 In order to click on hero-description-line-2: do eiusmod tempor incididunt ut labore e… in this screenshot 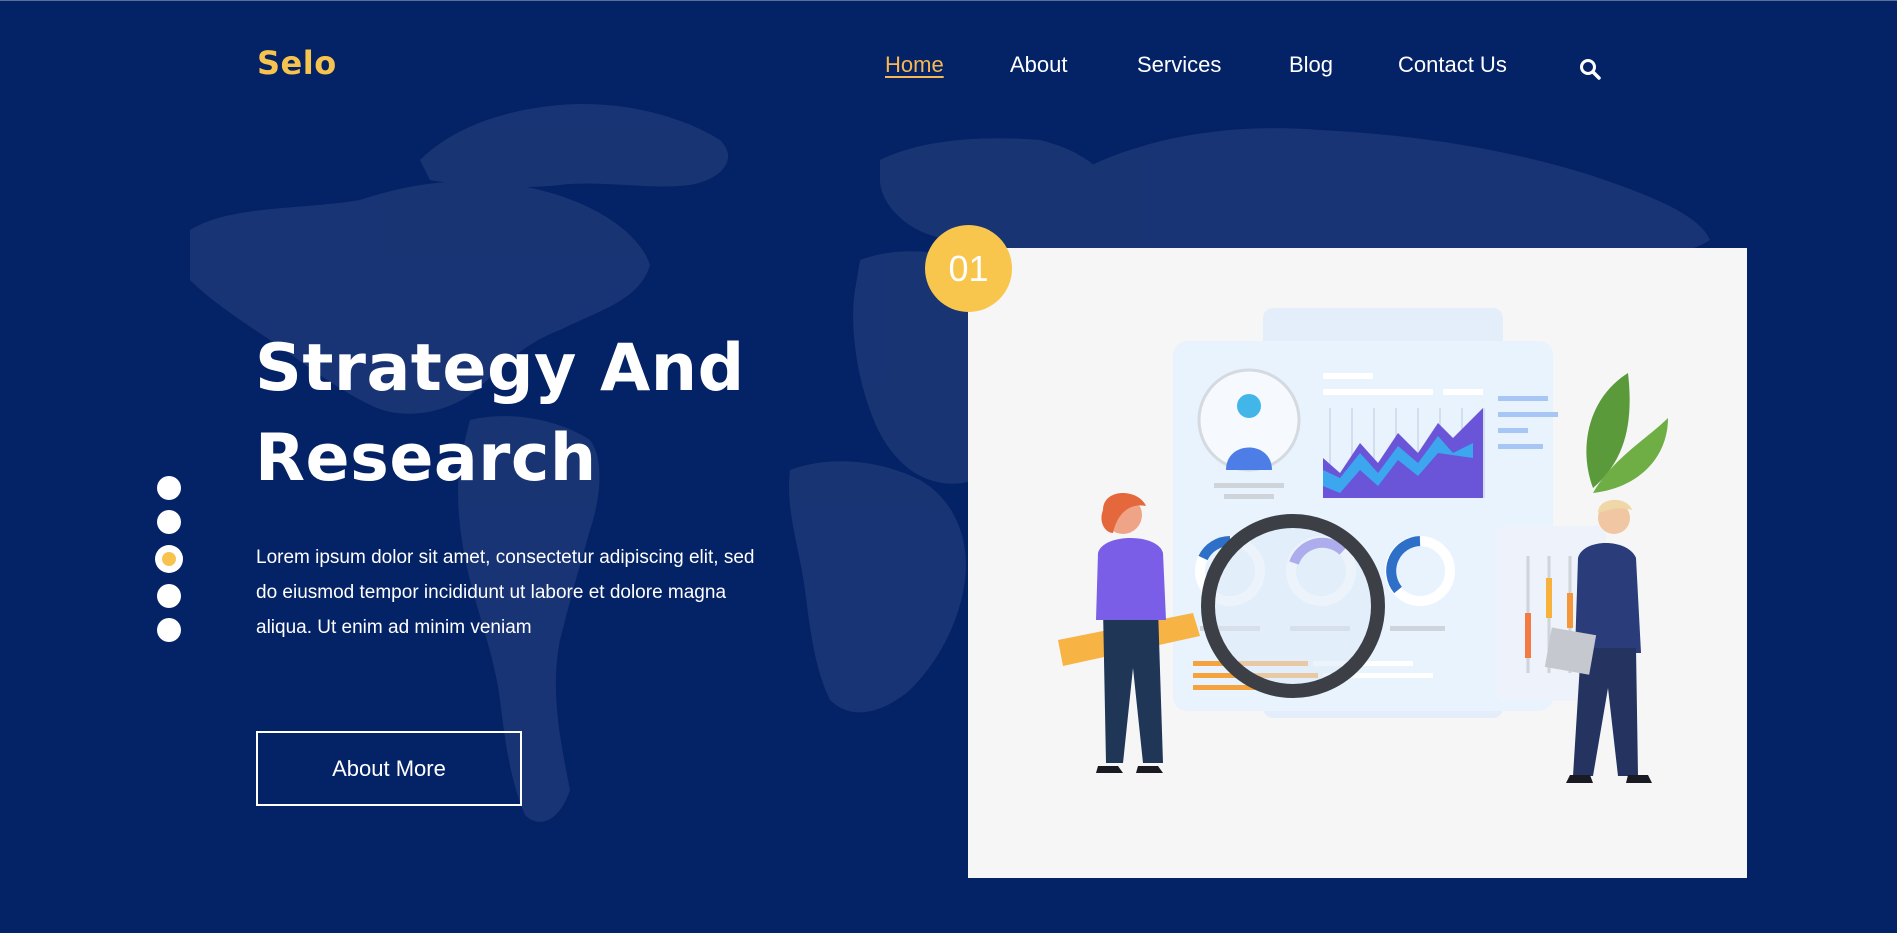, I will do `click(491, 592)`.